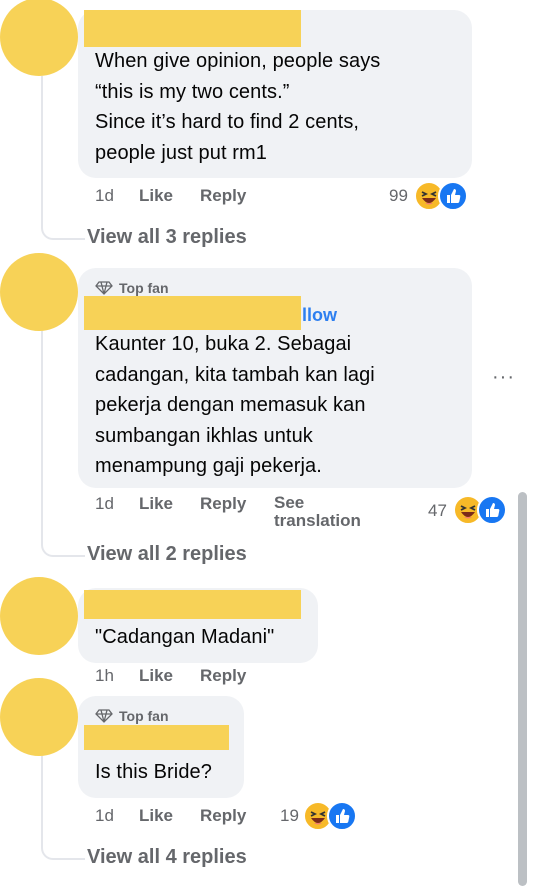  Describe the element at coordinates (167, 237) in the screenshot. I see `view-replies-link: View all 3 replies` at that location.